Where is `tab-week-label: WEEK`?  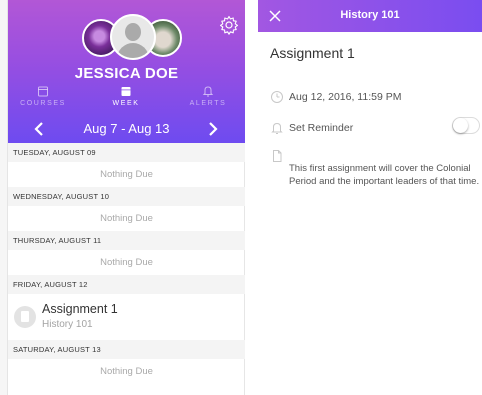
tab-week-label: WEEK is located at coordinates (126, 103).